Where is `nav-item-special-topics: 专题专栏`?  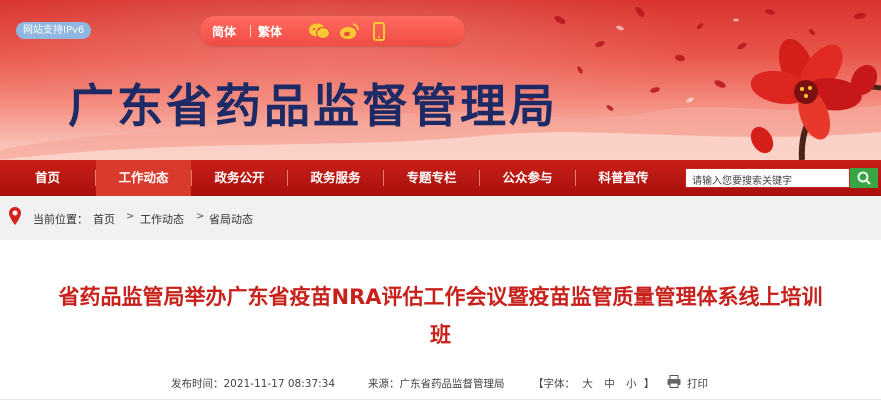
nav-item-special-topics: 专题专栏 is located at coordinates (431, 178).